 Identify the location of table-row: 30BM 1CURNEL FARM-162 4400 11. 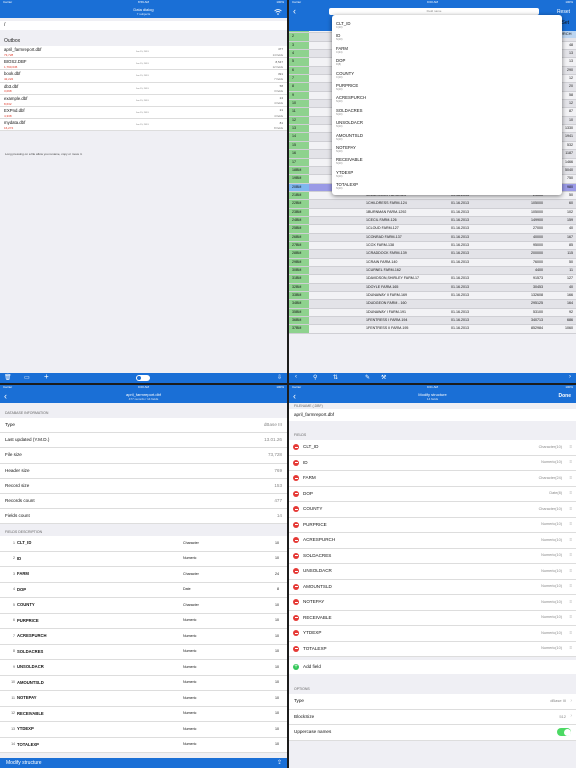
(432, 271).